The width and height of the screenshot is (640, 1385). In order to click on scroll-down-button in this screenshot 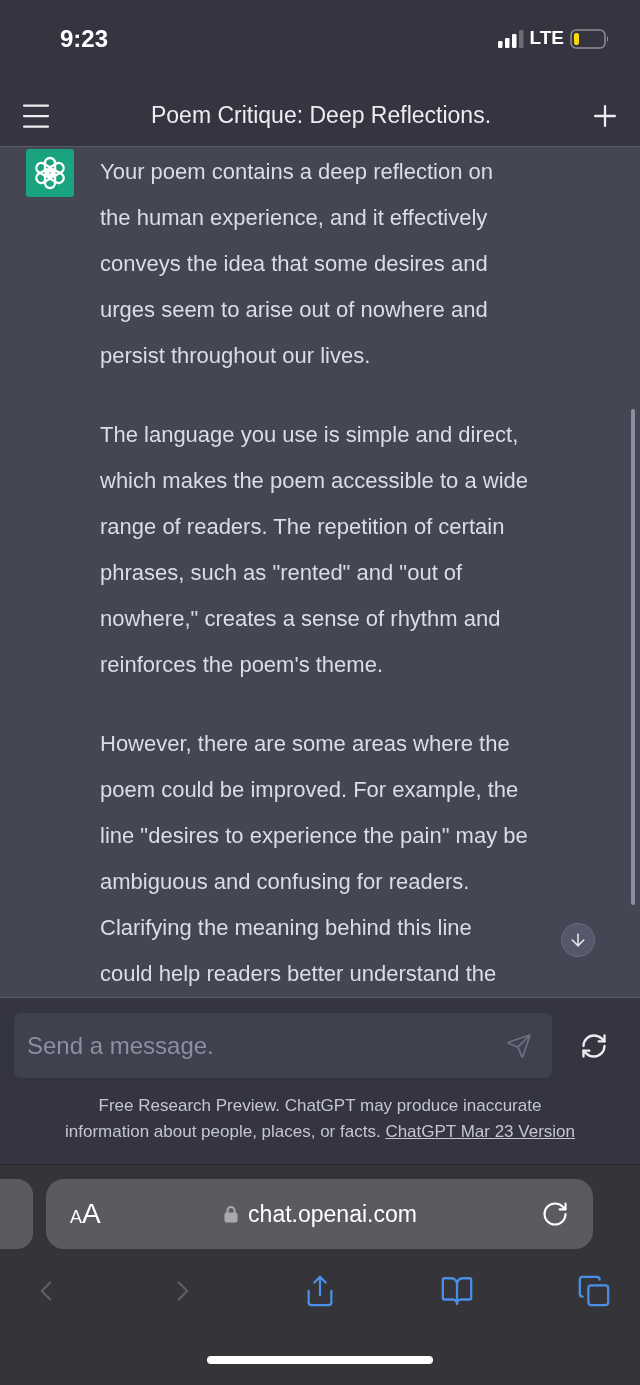, I will do `click(578, 940)`.